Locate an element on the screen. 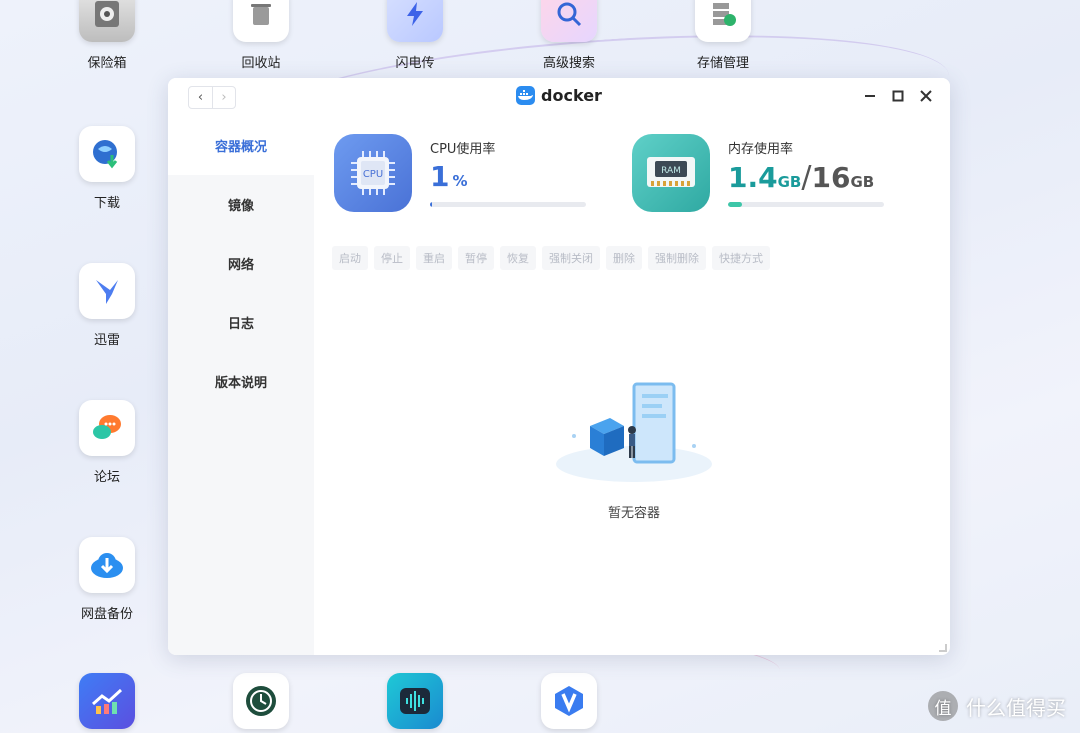 This screenshot has width=1080, height=733. chart-app-icon is located at coordinates (107, 701).